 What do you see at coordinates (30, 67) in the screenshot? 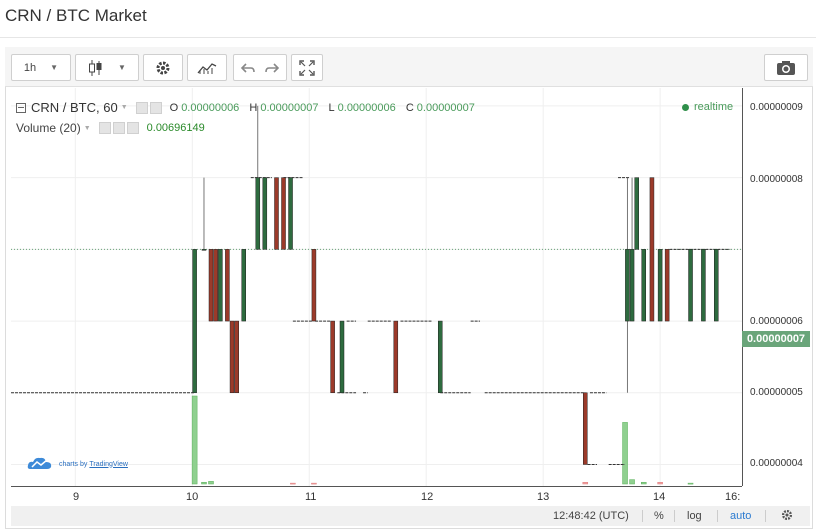
I see `interval-label: 1h` at bounding box center [30, 67].